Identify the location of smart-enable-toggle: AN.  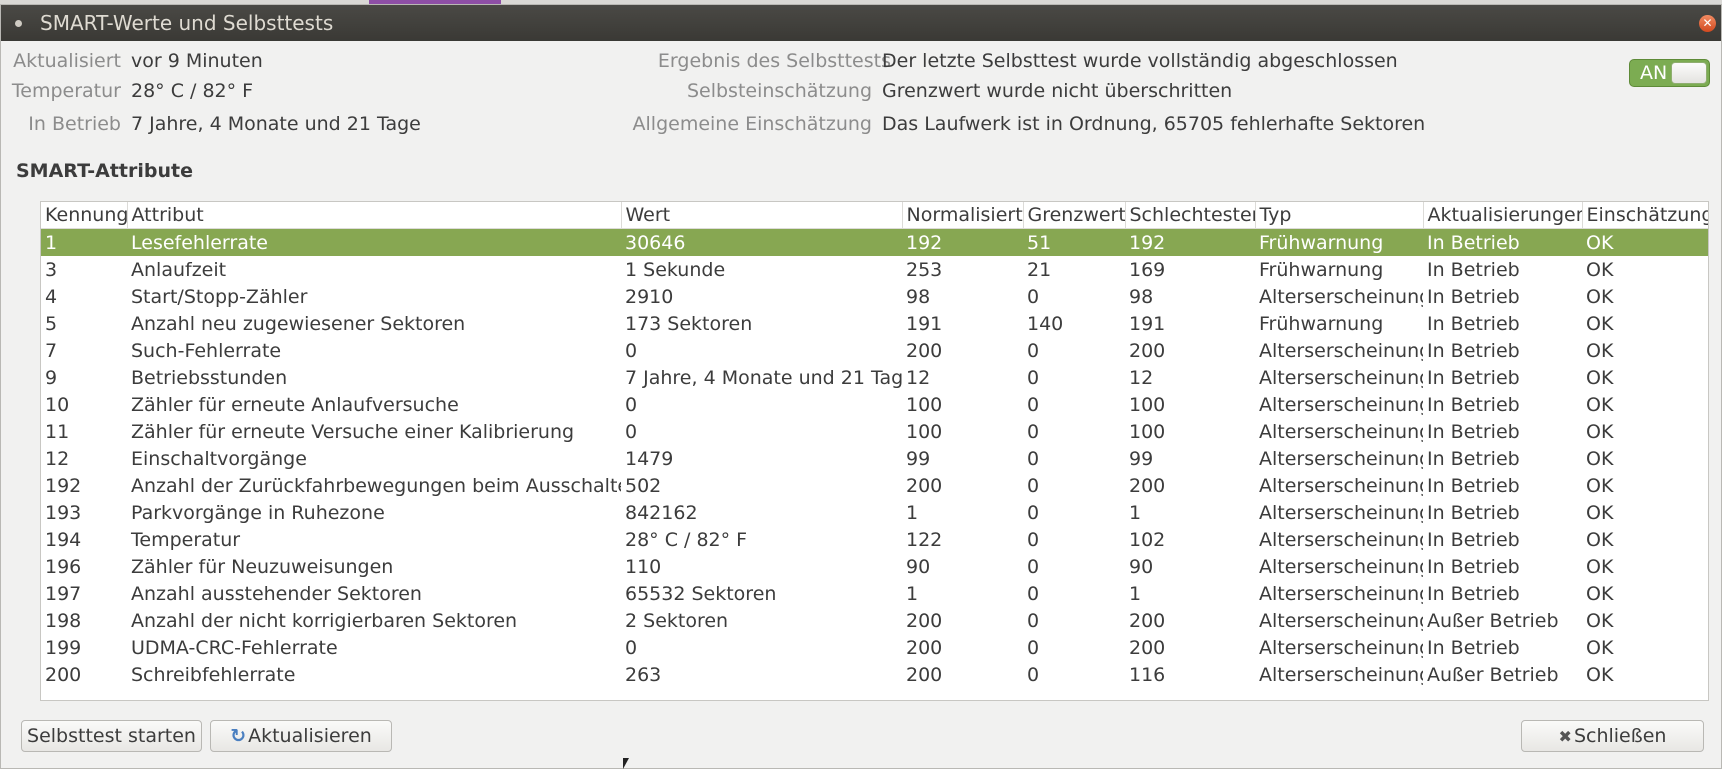
(1669, 73).